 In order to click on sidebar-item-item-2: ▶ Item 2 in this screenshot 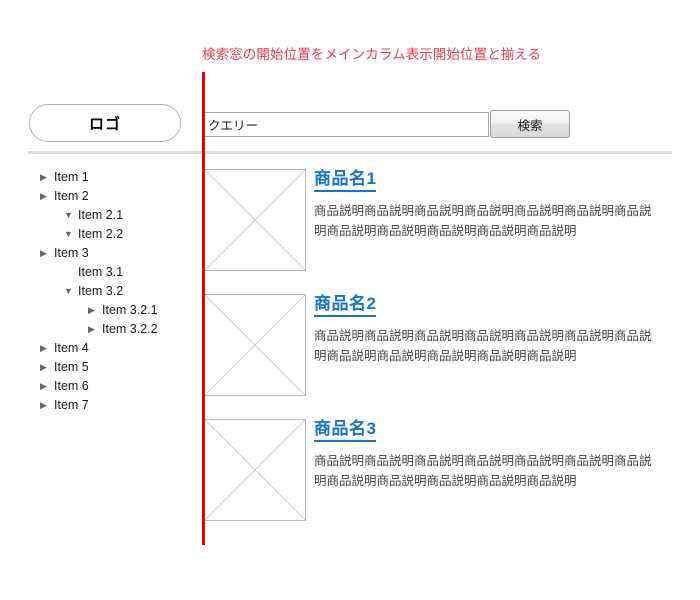, I will do `click(112, 196)`.